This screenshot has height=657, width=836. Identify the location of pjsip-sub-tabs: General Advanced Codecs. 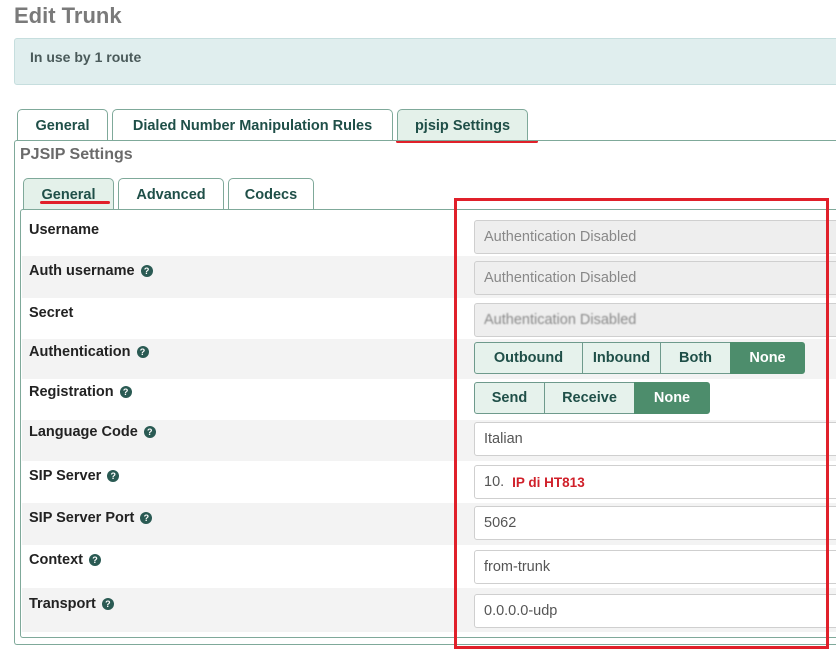
(170, 194).